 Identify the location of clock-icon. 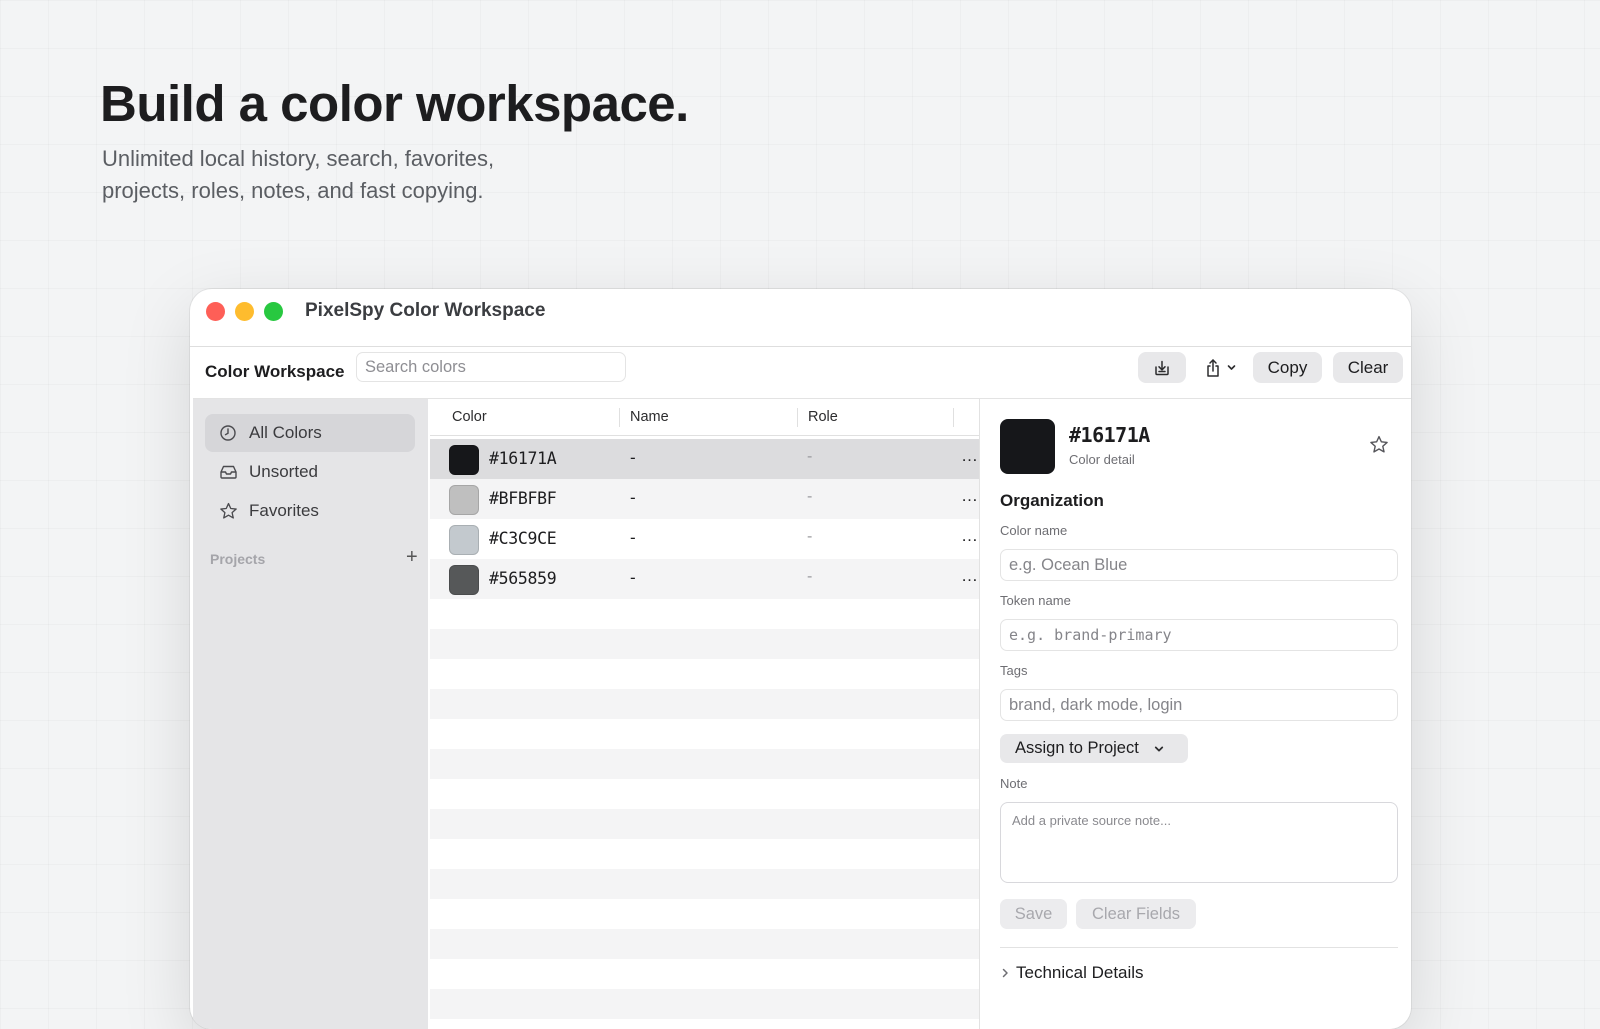
(228, 433).